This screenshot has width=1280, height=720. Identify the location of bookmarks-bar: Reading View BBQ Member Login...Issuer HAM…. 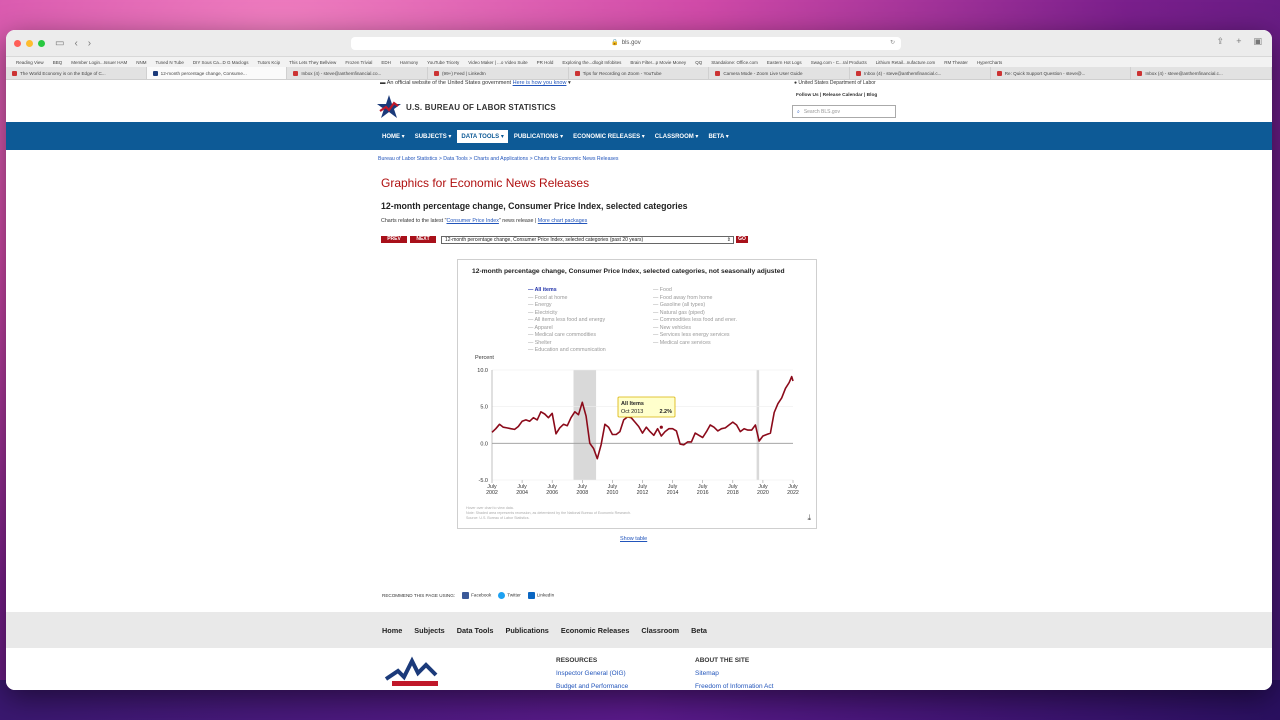
(639, 62).